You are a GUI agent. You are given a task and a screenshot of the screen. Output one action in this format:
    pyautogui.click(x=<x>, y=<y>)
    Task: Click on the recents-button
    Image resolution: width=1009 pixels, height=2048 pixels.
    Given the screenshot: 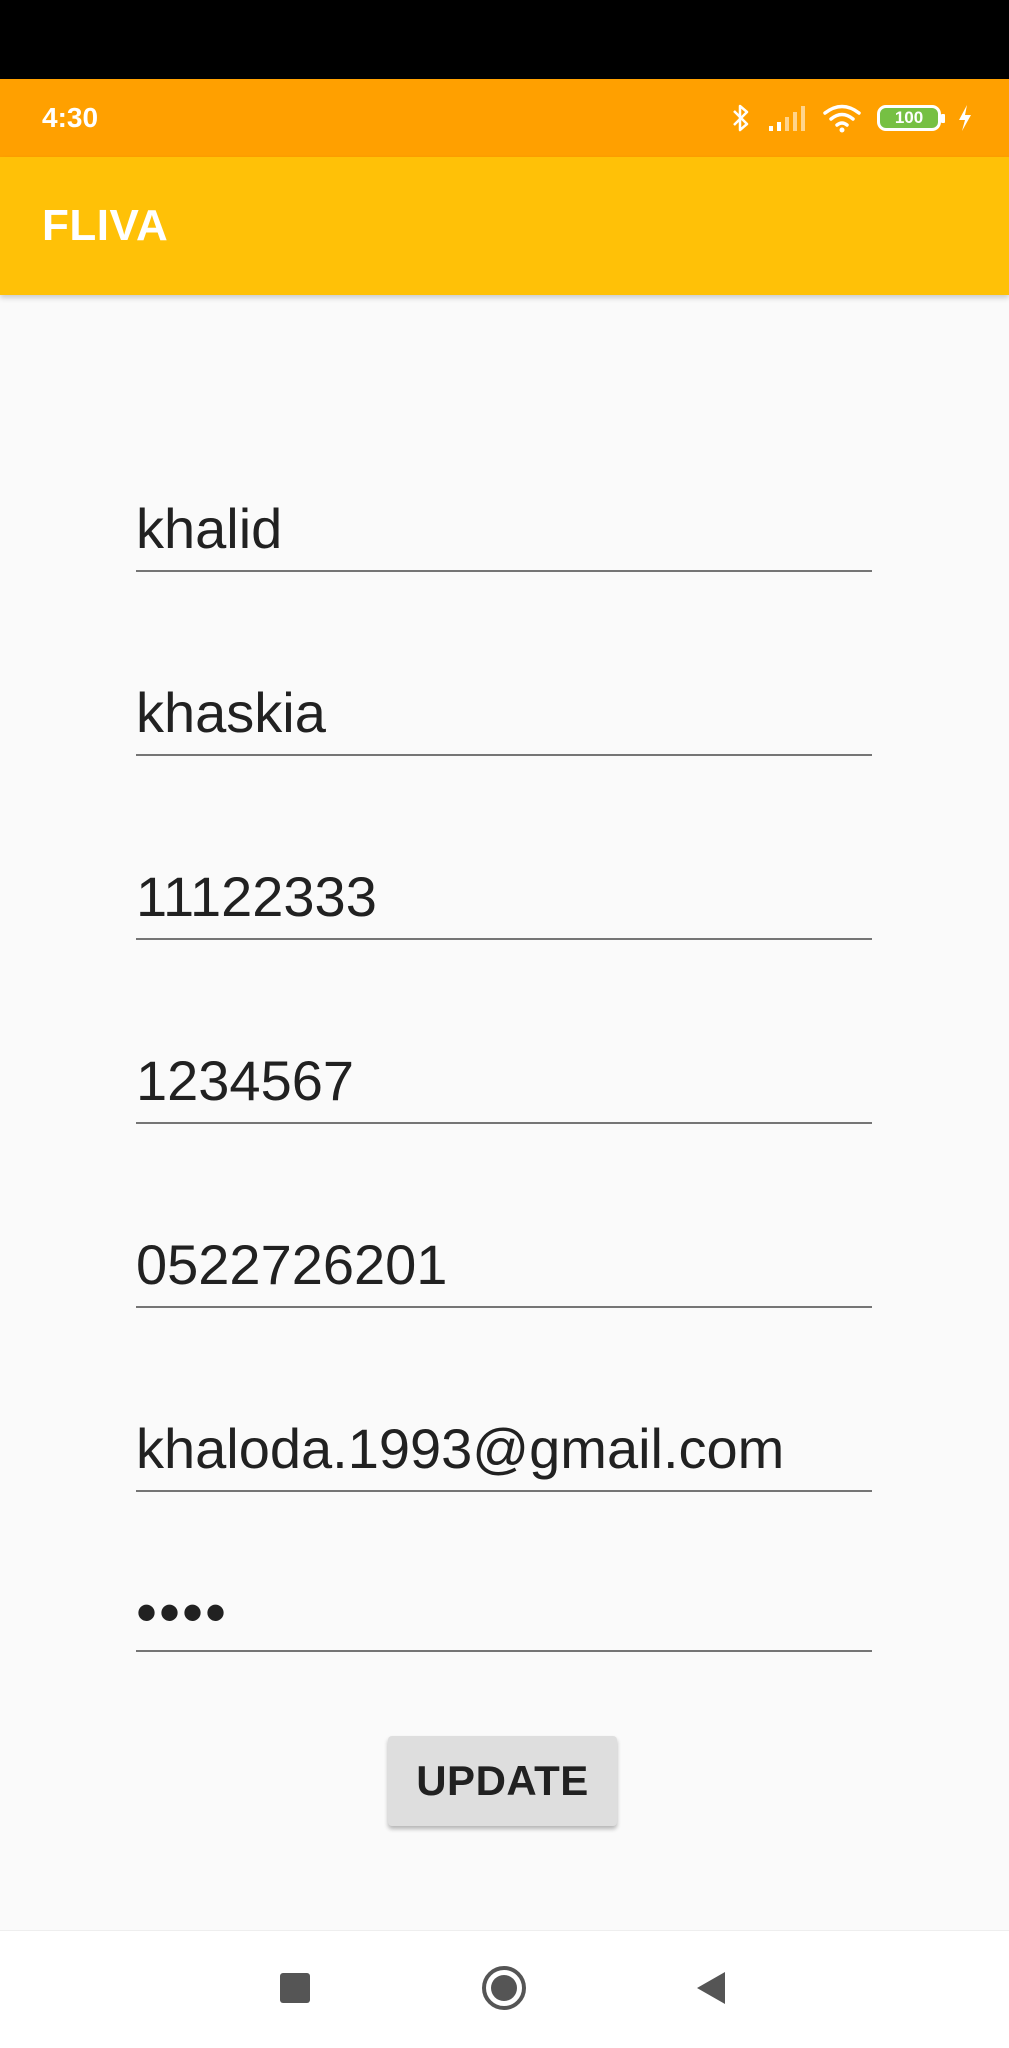 What is the action you would take?
    pyautogui.click(x=295, y=1989)
    